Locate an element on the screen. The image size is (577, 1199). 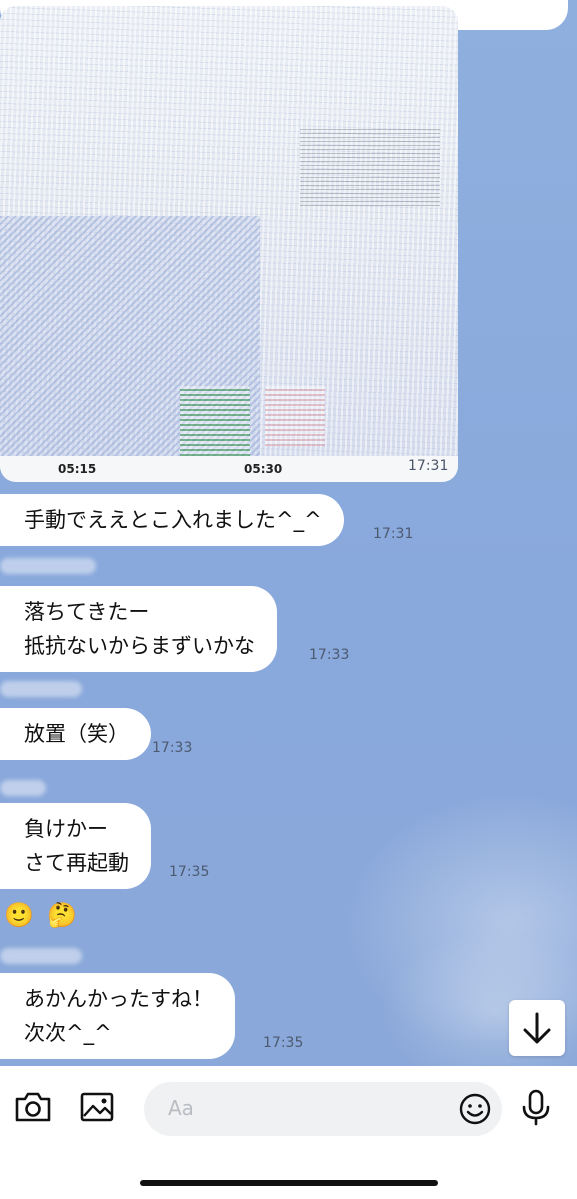
scroll-to-bottom-button is located at coordinates (537, 1028).